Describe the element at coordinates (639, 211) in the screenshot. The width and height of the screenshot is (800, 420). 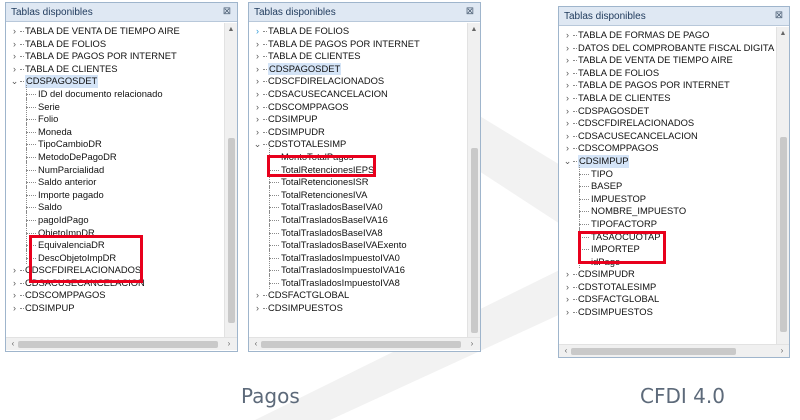
I see `tree-item-label: NOMBRE_IMPUESTO` at that location.